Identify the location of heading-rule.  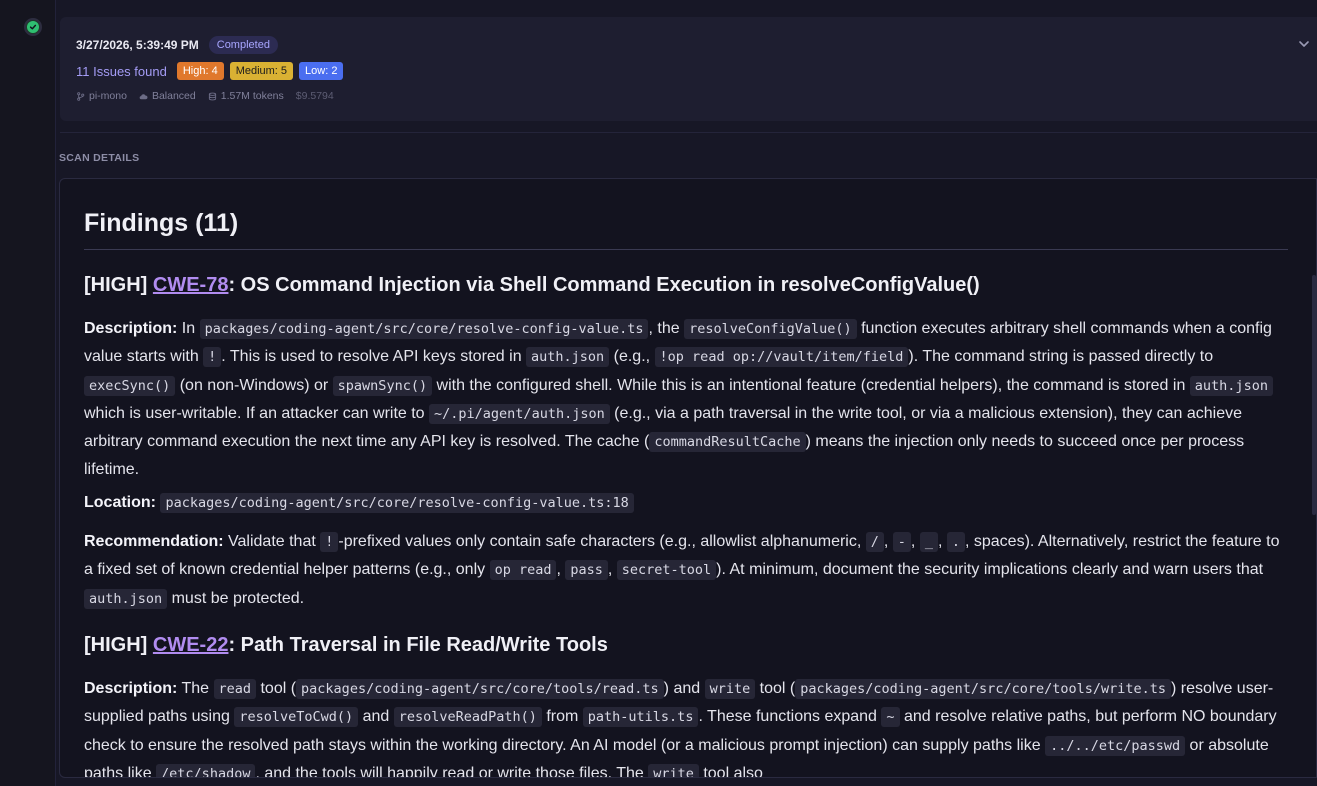
(686, 249).